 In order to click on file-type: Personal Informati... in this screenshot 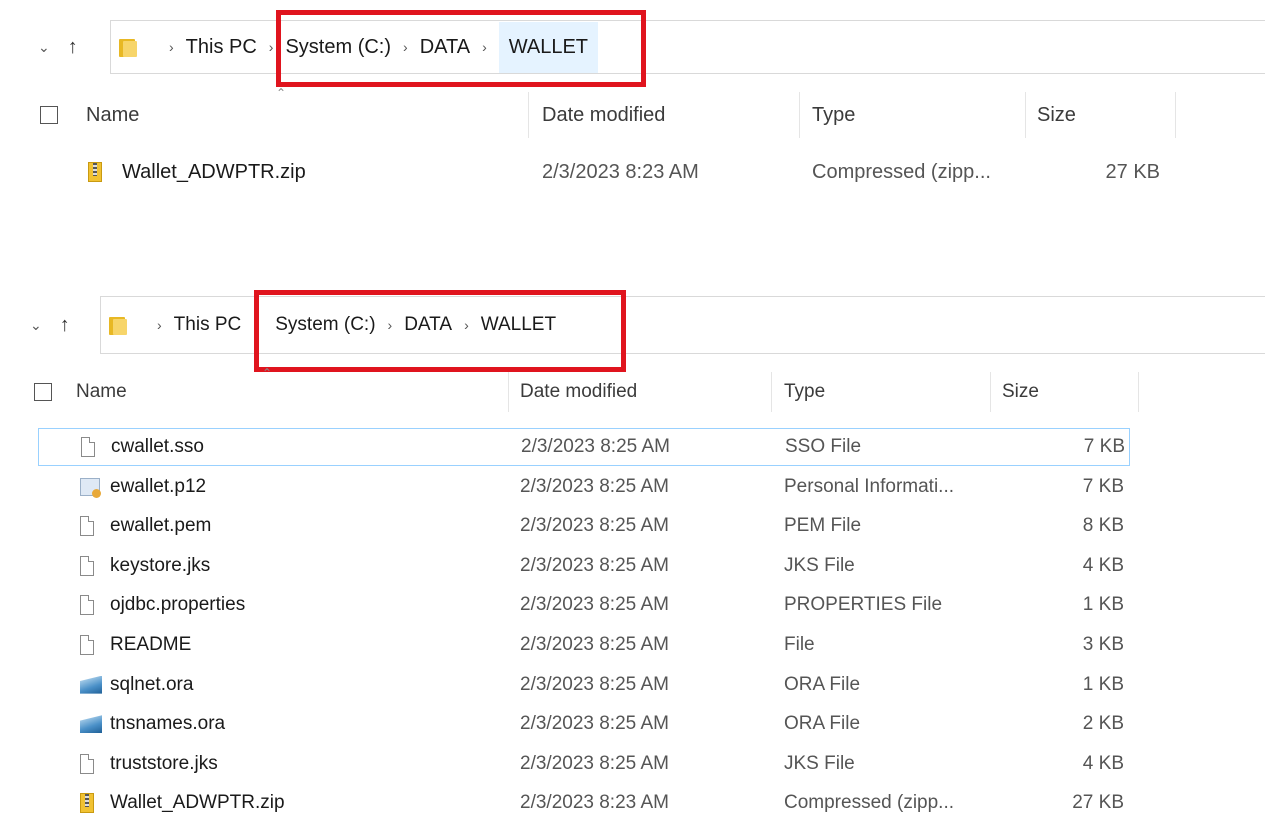, I will do `click(869, 486)`.